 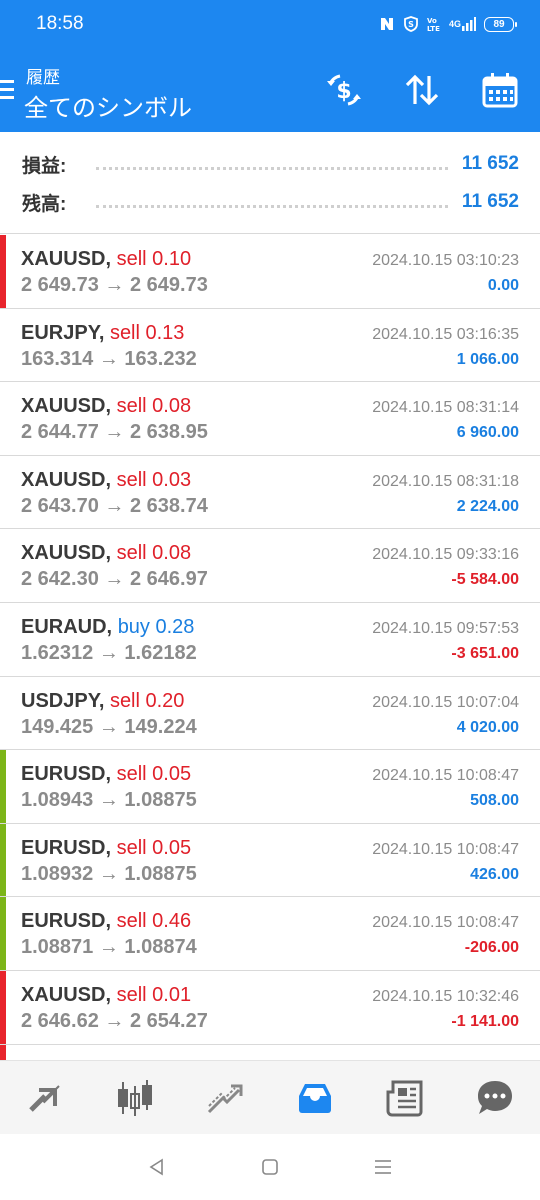 I want to click on back-triangle-icon, so click(x=156, y=1167).